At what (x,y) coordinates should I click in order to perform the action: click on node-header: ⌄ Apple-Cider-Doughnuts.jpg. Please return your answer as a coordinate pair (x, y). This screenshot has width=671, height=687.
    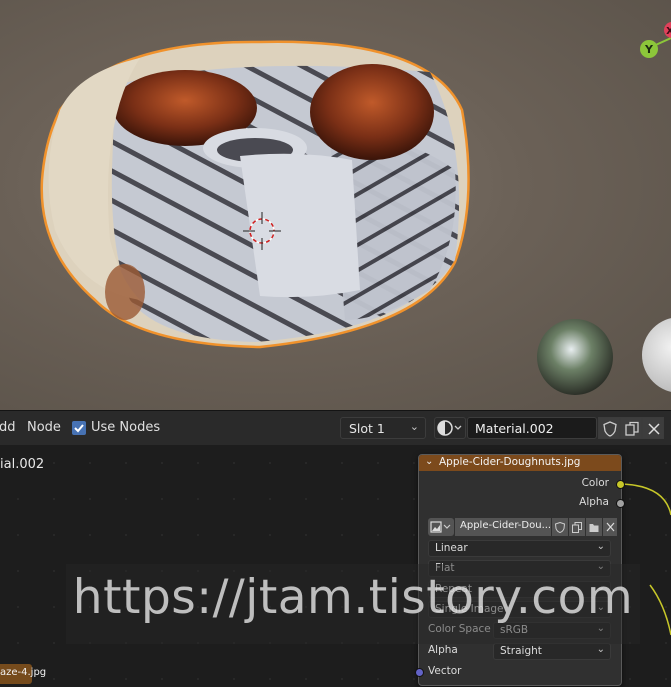
    Looking at the image, I should click on (520, 463).